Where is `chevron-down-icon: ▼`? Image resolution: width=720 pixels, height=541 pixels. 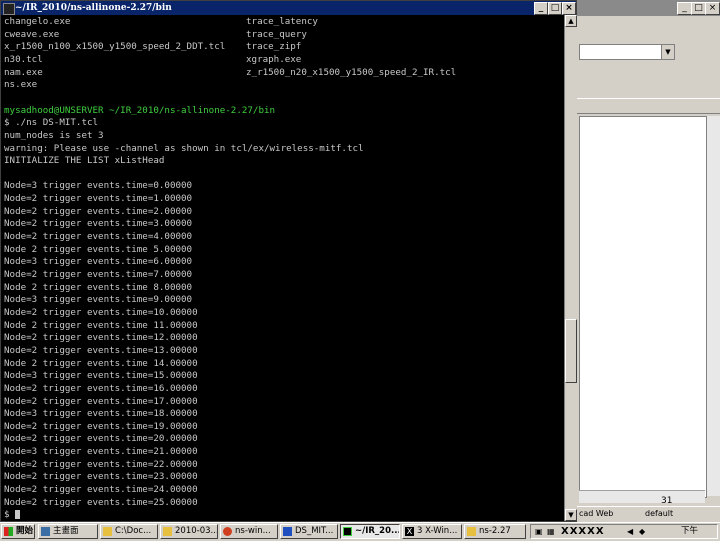
chevron-down-icon: ▼ is located at coordinates (667, 52).